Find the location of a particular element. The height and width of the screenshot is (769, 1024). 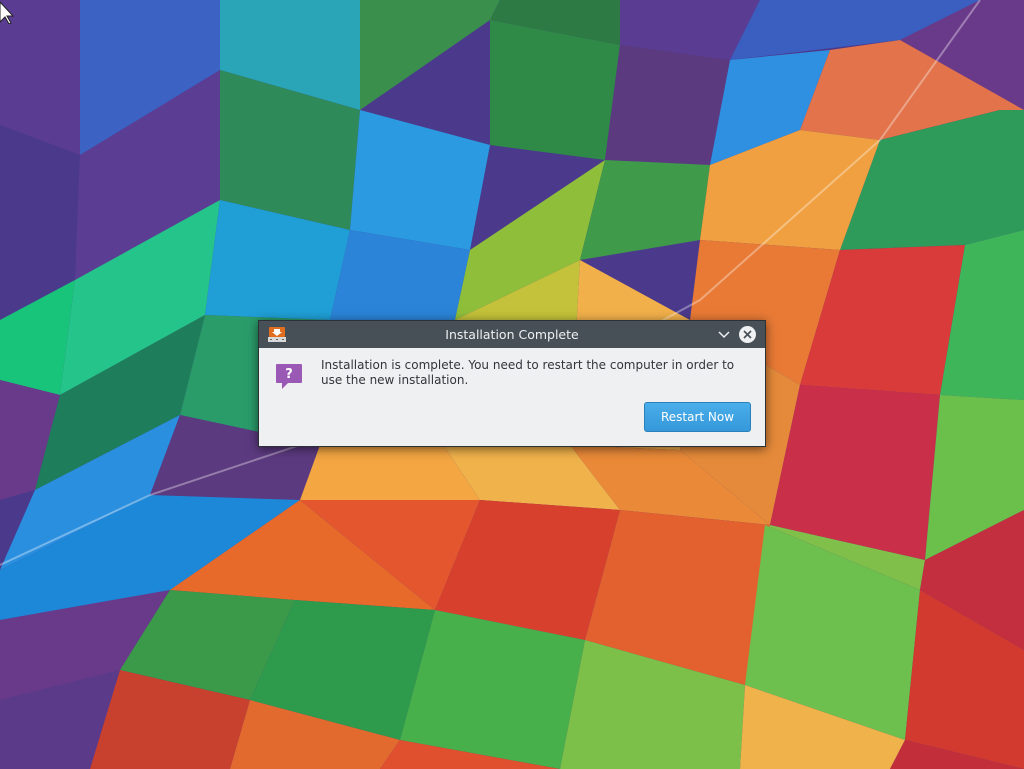

restart-now-button: Restart Now is located at coordinates (697, 417).